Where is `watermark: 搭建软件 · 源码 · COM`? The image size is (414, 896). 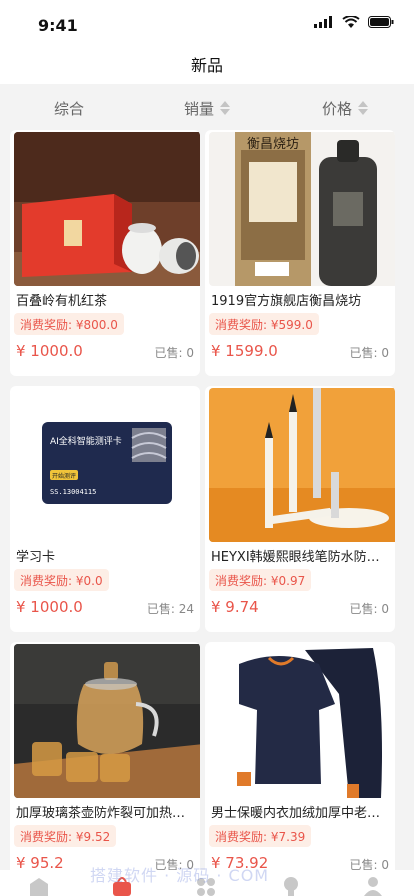
watermark: 搭建软件 · 源码 · COM is located at coordinates (180, 875).